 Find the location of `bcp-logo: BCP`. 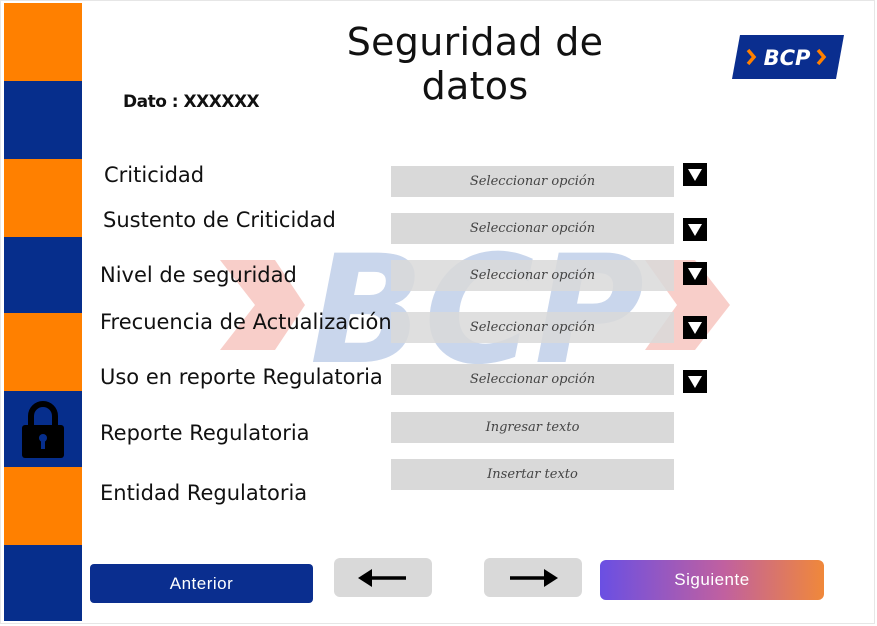

bcp-logo: BCP is located at coordinates (788, 57).